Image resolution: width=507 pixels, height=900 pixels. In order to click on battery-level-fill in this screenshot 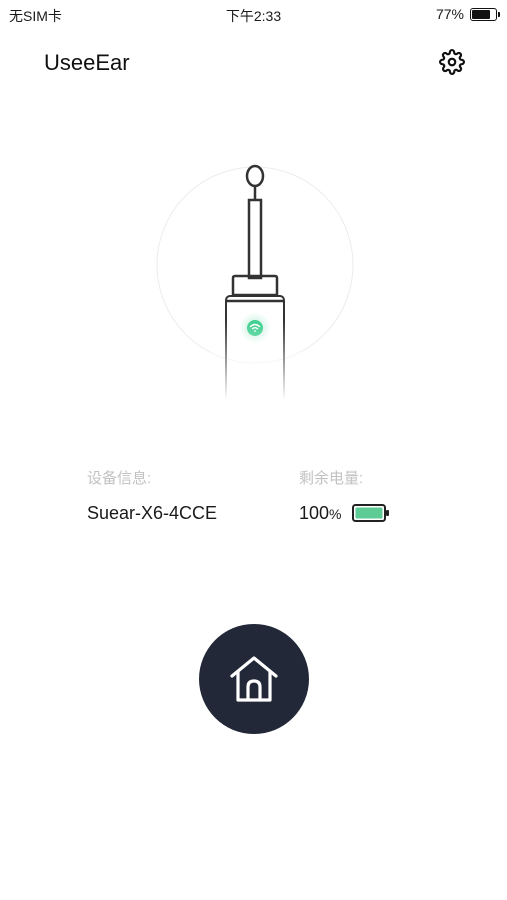, I will do `click(369, 513)`.